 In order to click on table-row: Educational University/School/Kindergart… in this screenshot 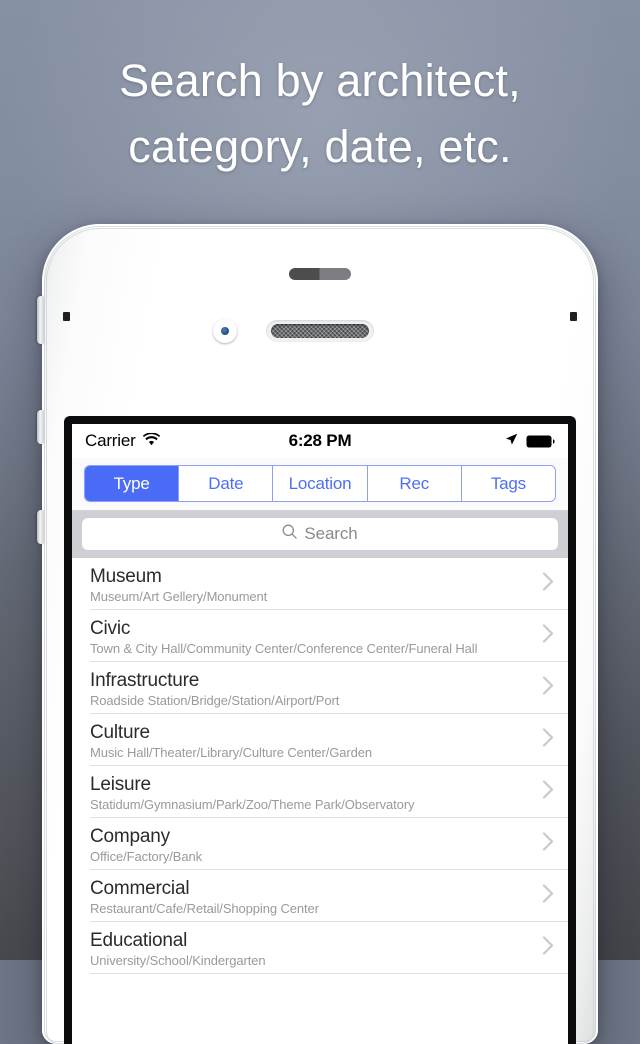, I will do `click(320, 948)`.